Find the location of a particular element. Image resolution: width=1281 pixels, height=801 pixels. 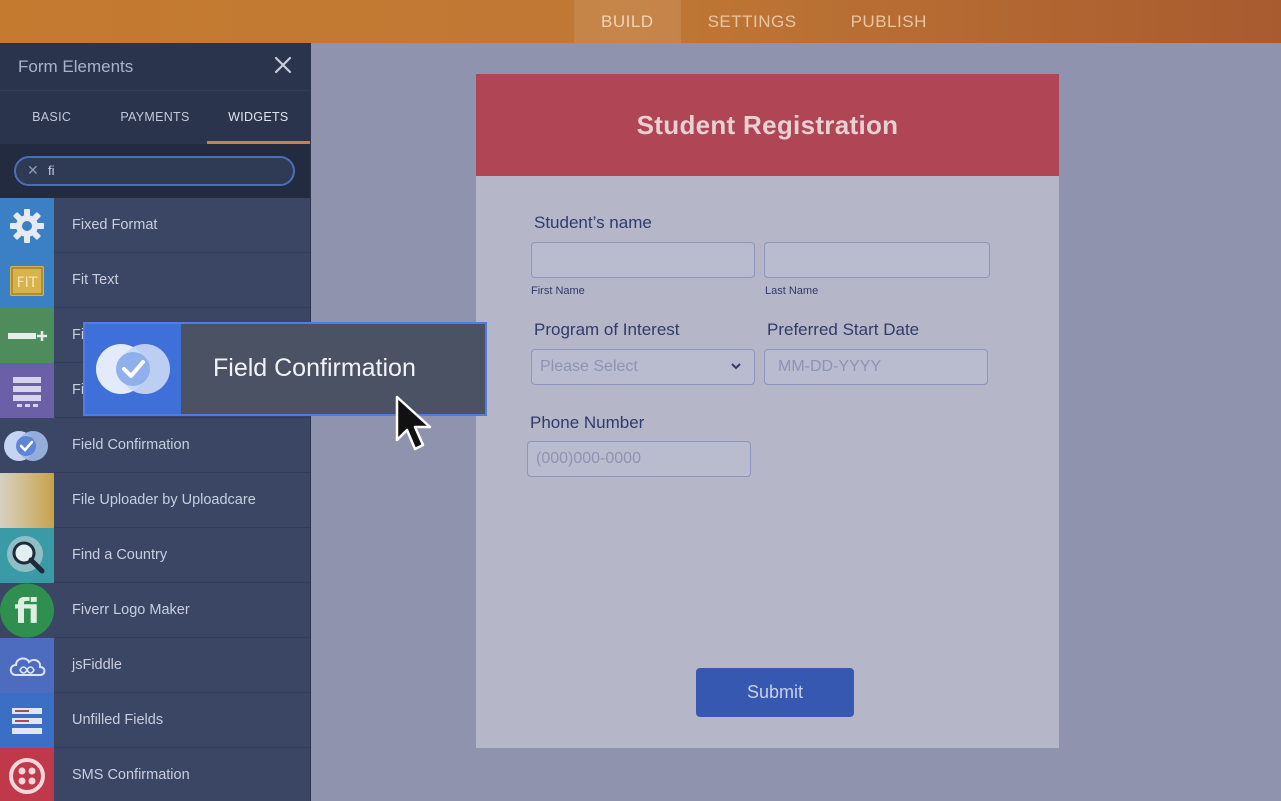

list-item: Fixed Format is located at coordinates (155, 225).